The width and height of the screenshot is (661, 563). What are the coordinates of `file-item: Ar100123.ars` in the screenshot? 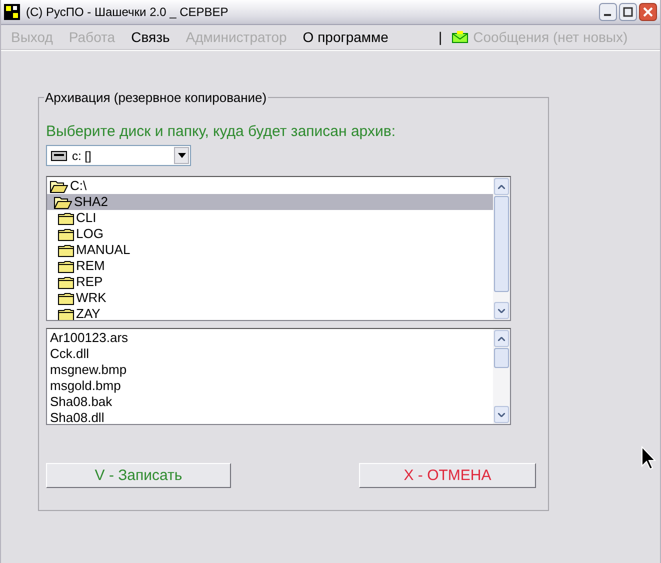 It's located at (270, 338).